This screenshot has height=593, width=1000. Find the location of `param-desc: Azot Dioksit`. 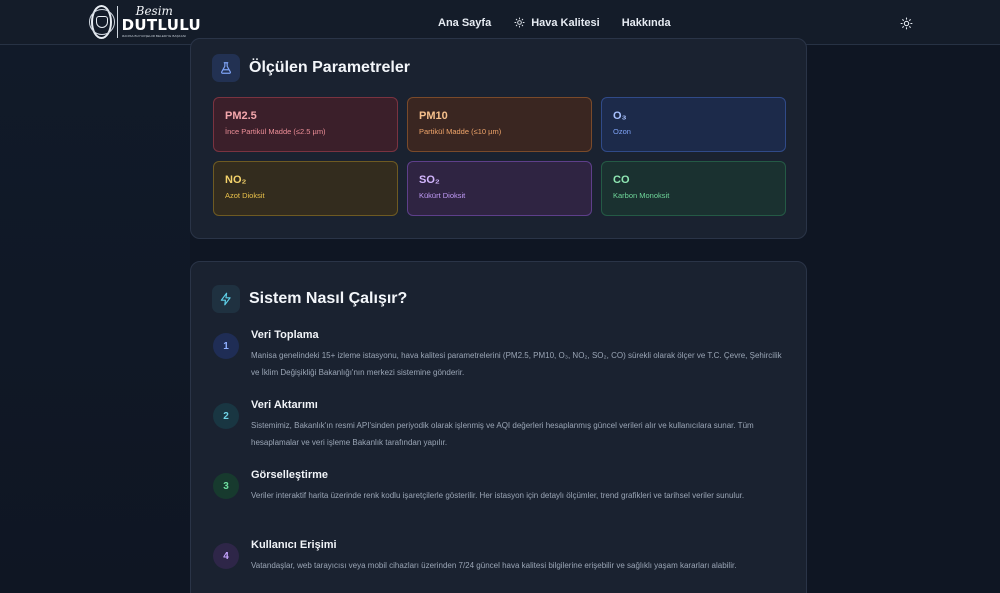

param-desc: Azot Dioksit is located at coordinates (245, 195).